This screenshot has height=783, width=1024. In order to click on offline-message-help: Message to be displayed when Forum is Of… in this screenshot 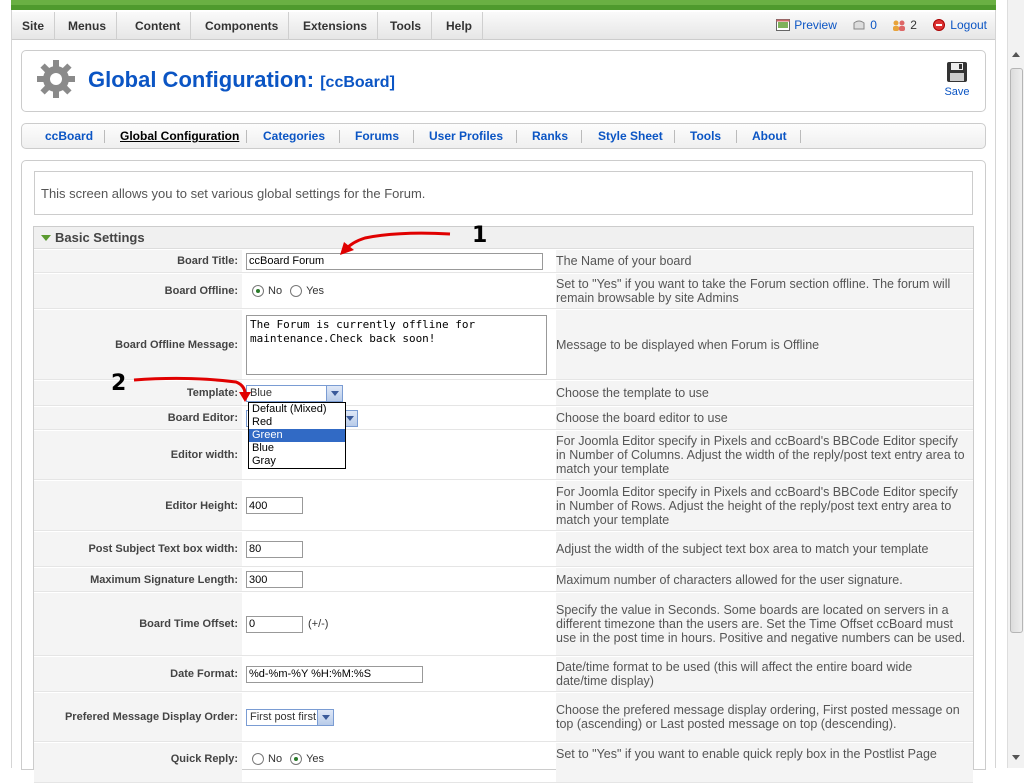, I will do `click(688, 344)`.